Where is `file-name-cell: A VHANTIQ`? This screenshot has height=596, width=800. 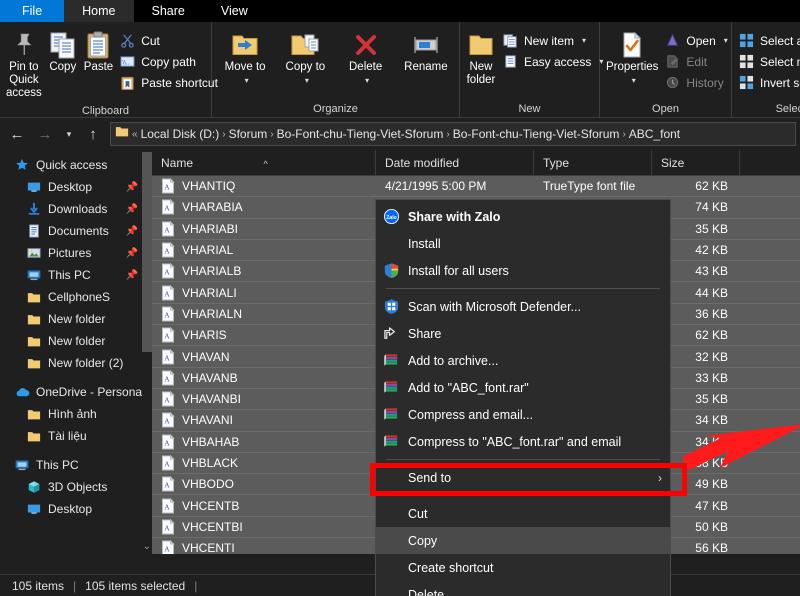
file-name-cell: A VHANTIQ is located at coordinates (264, 185).